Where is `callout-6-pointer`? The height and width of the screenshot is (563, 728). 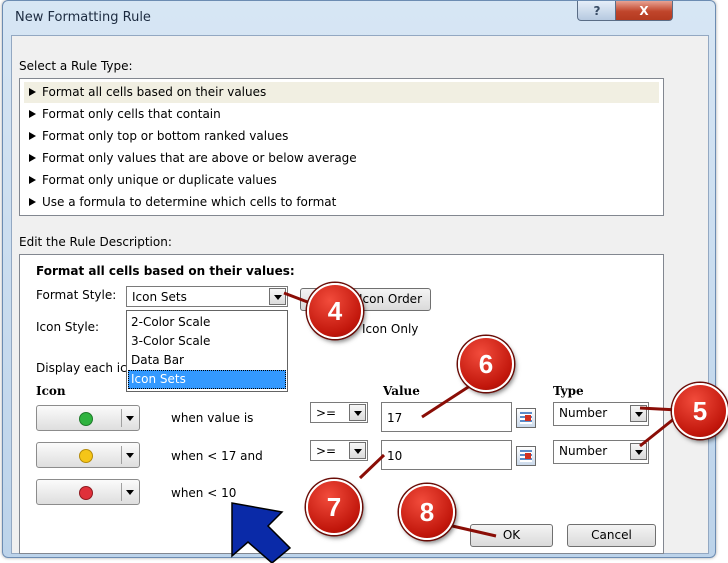
callout-6-pointer is located at coordinates (449, 399).